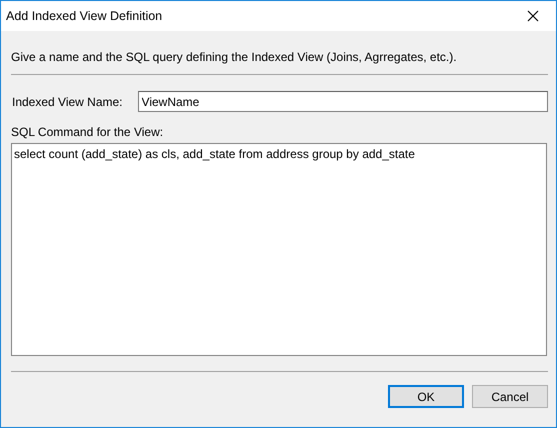  What do you see at coordinates (87, 132) in the screenshot?
I see `field-label: SQL Command for the View:` at bounding box center [87, 132].